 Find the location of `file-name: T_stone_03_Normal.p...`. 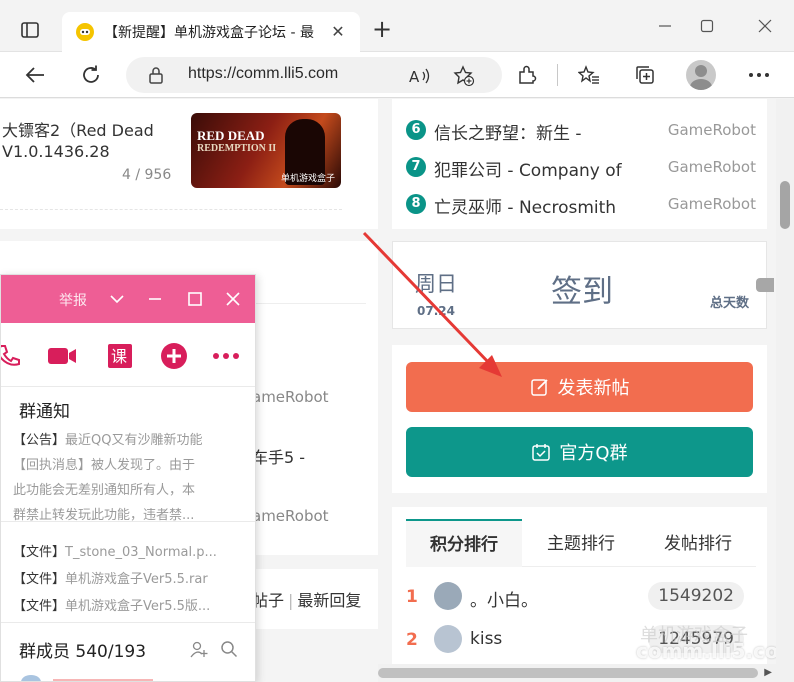

file-name: T_stone_03_Normal.p... is located at coordinates (141, 552).